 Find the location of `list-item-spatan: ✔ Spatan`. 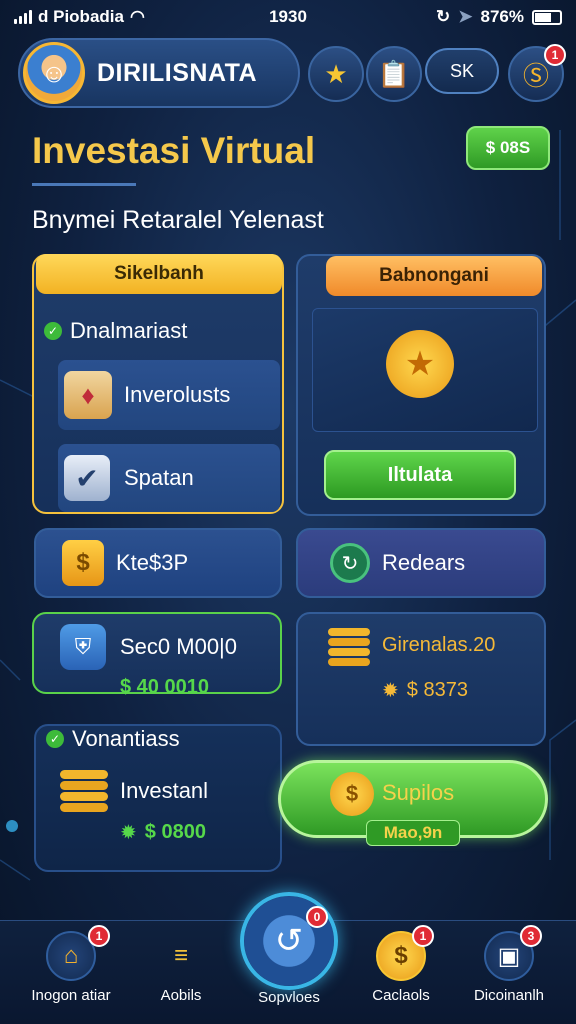

list-item-spatan: ✔ Spatan is located at coordinates (169, 478).